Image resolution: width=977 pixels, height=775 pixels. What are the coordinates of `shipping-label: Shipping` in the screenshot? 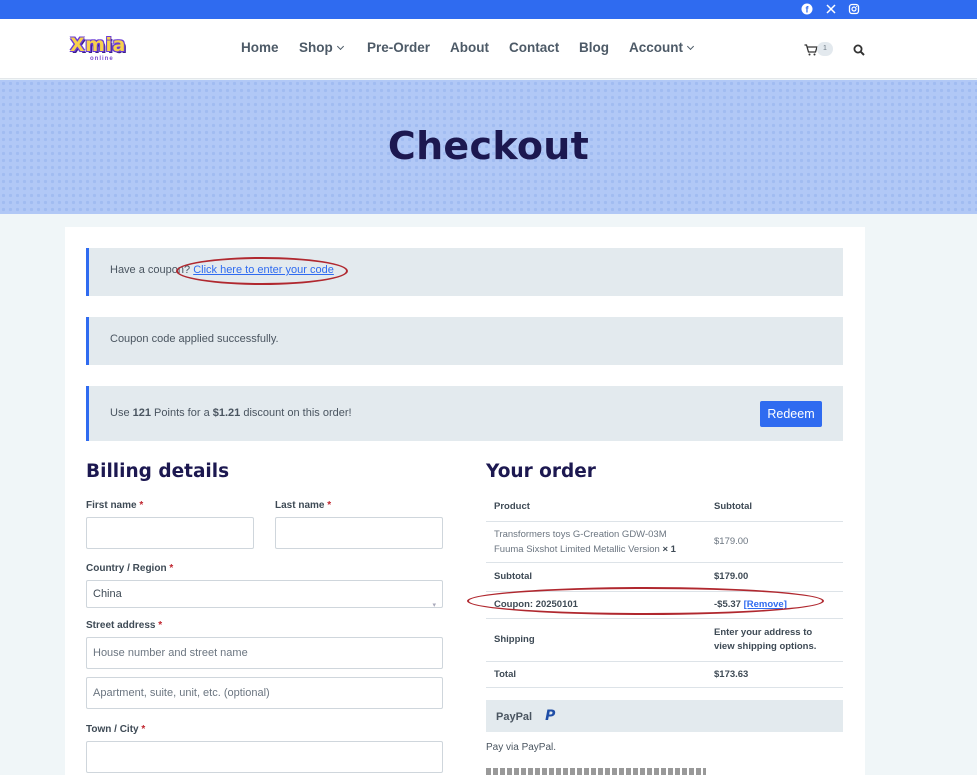 It's located at (596, 640).